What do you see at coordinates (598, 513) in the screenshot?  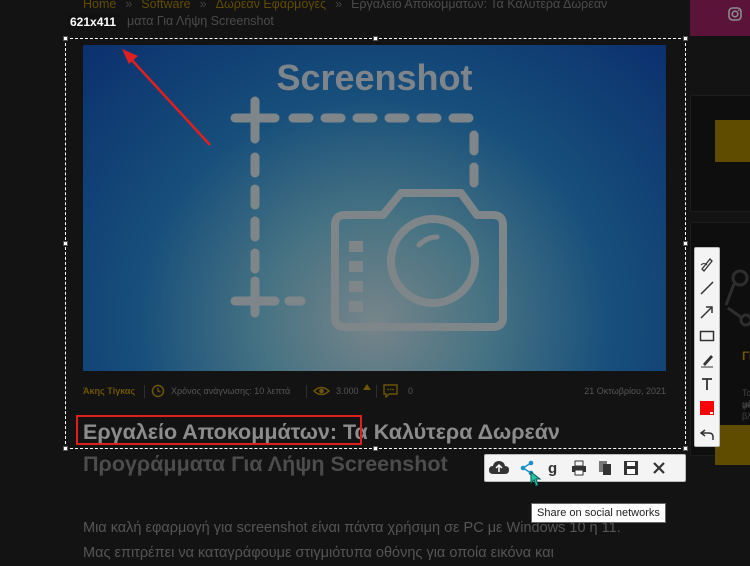 I see `share-tooltip: Share on social networks` at bounding box center [598, 513].